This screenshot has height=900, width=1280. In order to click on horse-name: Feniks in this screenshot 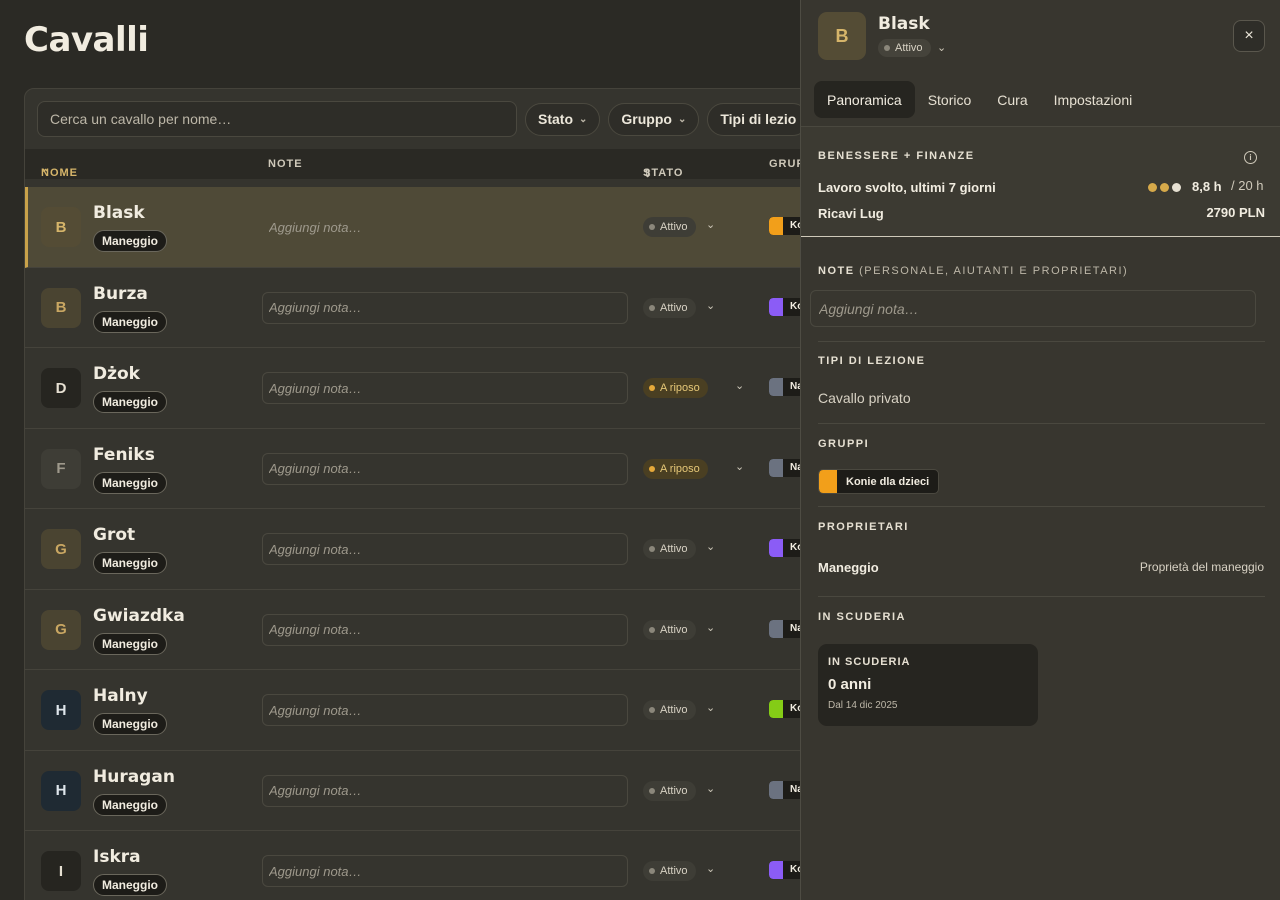, I will do `click(124, 455)`.